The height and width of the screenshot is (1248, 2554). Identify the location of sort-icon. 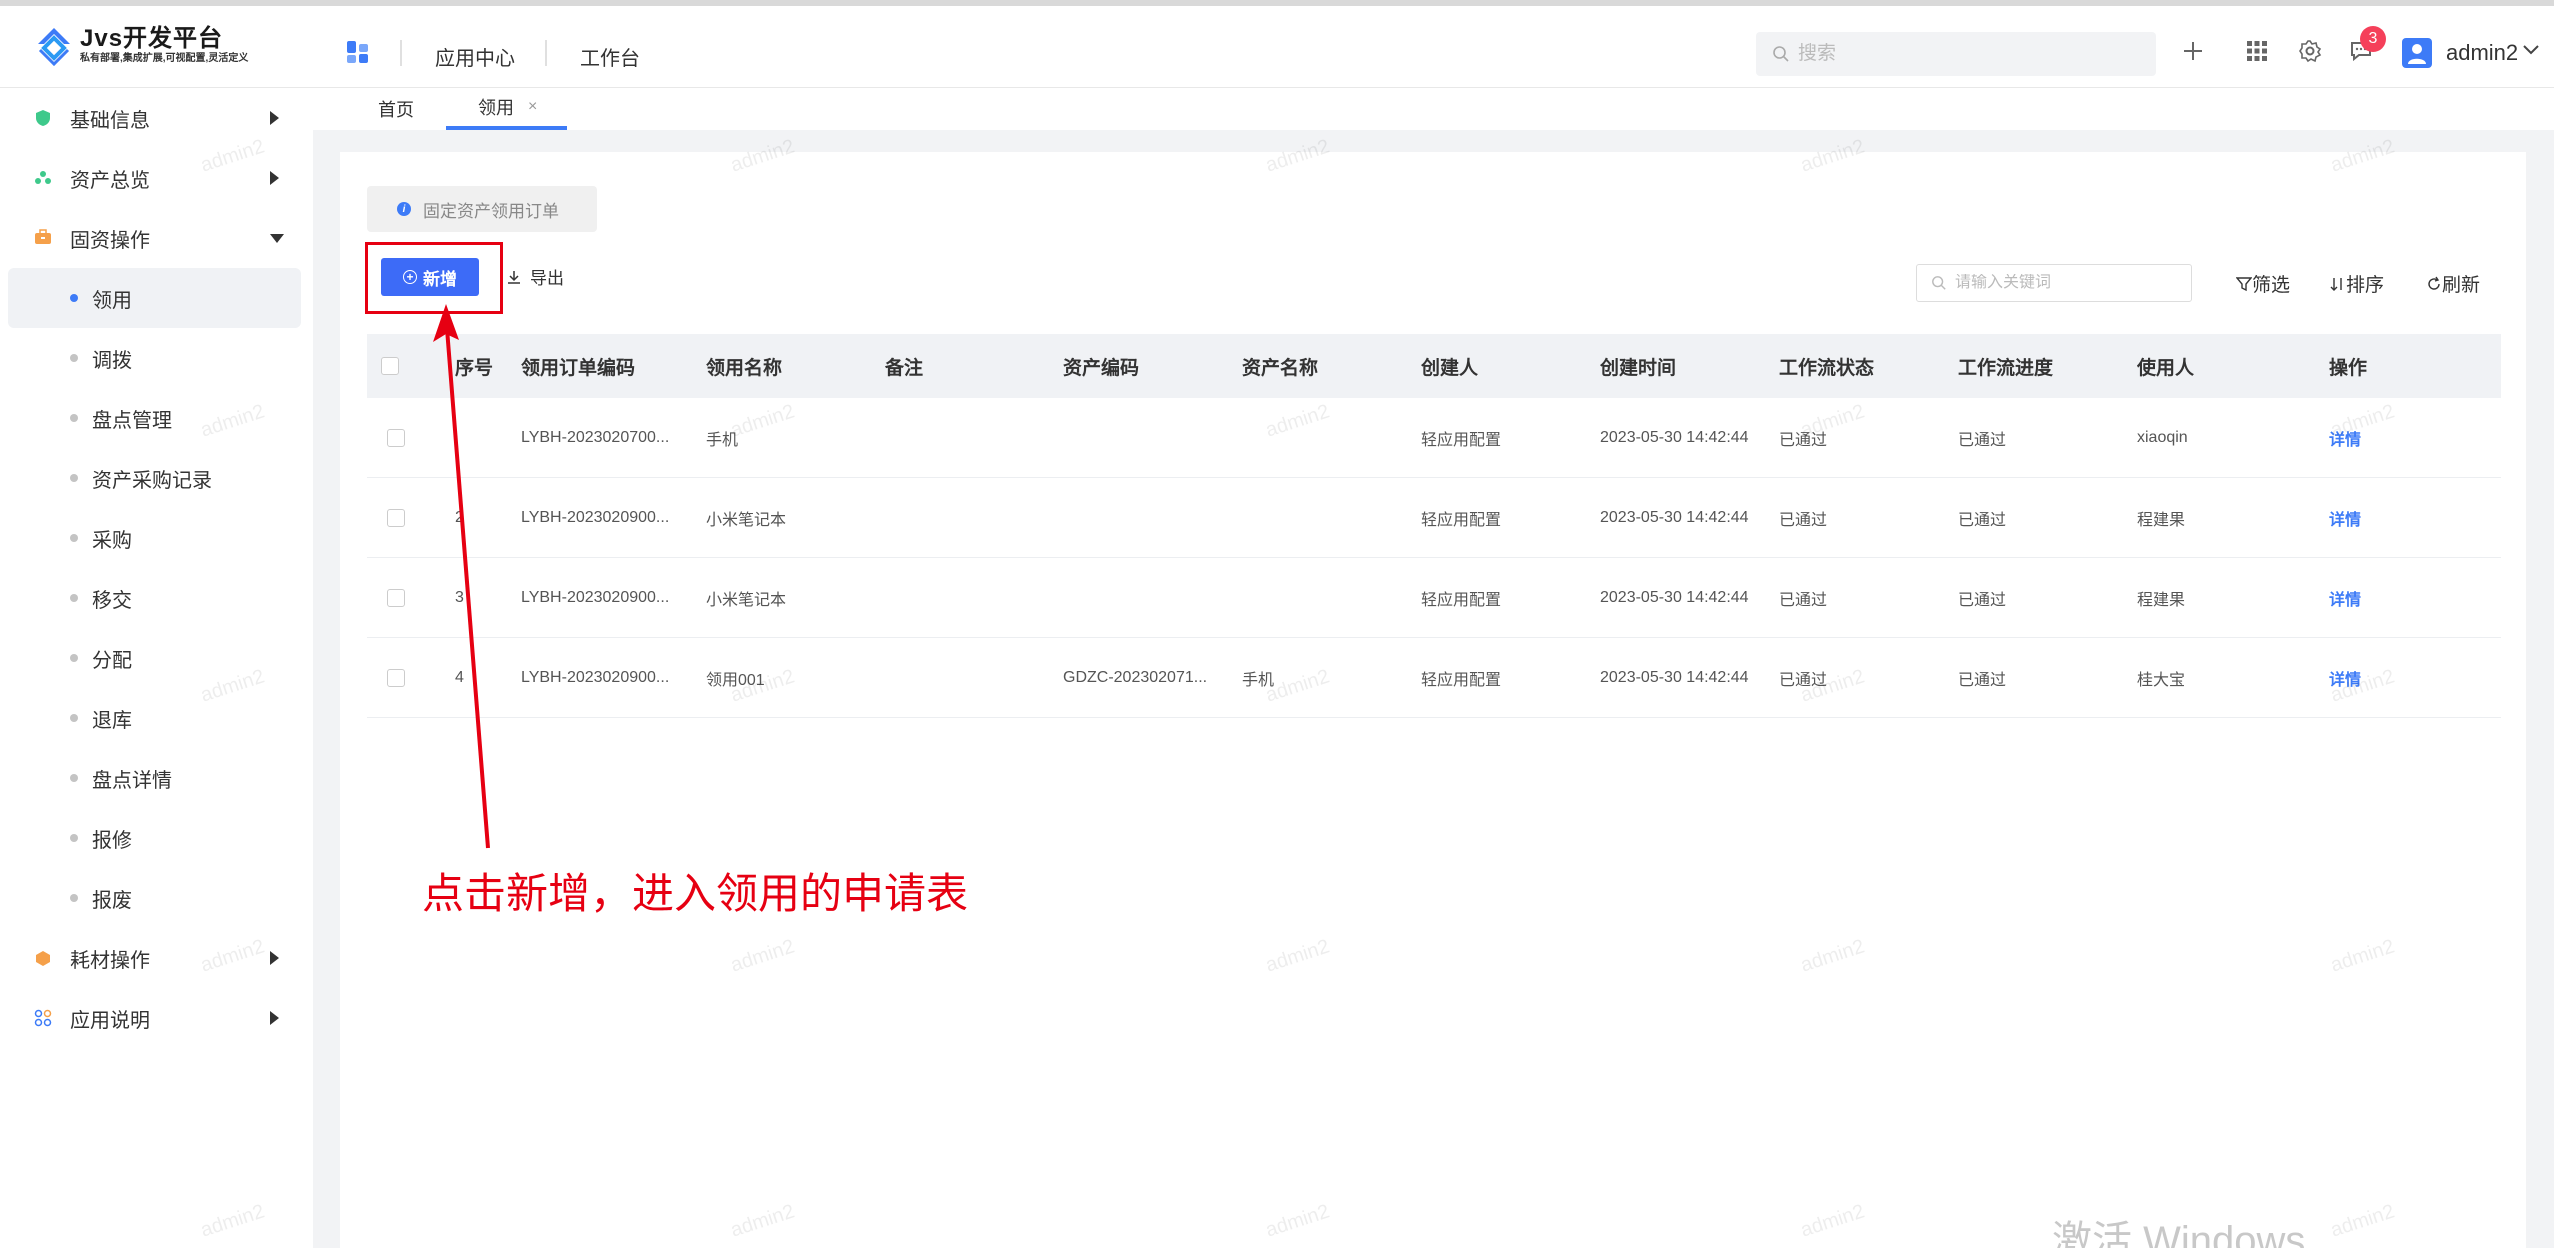
(2336, 284).